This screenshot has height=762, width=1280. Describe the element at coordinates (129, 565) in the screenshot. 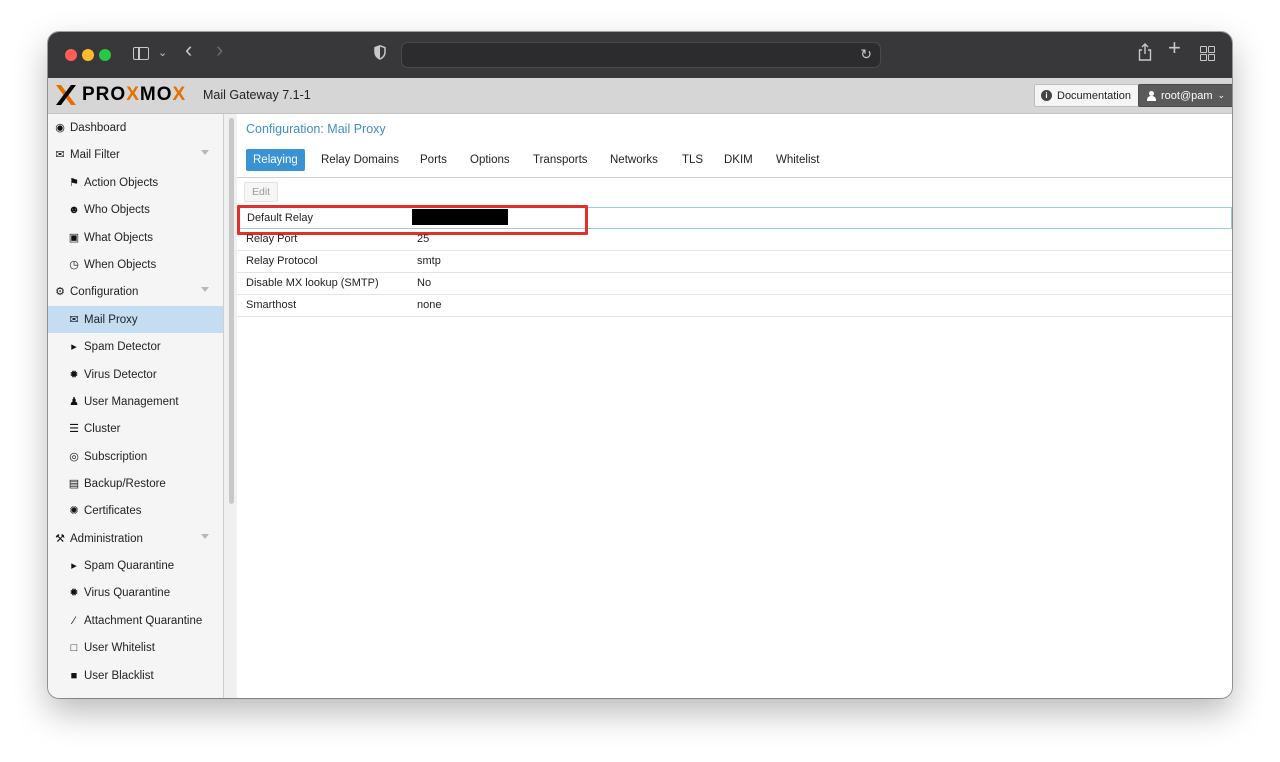

I see `sidebar-item-label: Spam Quarantine` at that location.